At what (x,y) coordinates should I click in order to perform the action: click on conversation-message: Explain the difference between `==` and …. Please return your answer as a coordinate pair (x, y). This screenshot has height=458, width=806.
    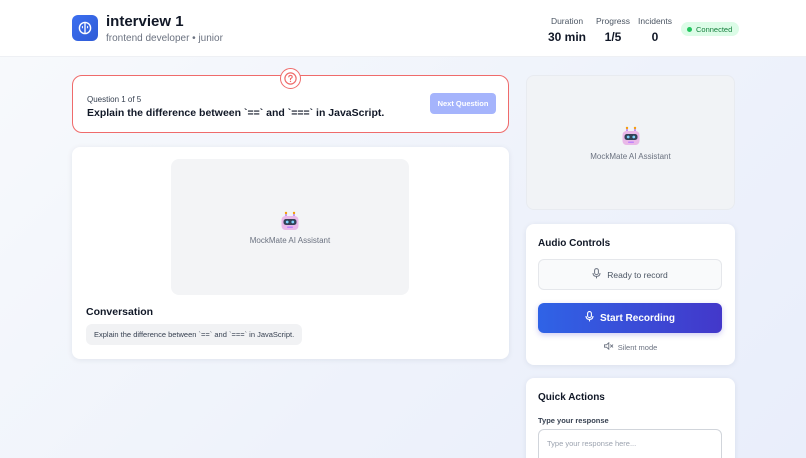
    Looking at the image, I should click on (194, 334).